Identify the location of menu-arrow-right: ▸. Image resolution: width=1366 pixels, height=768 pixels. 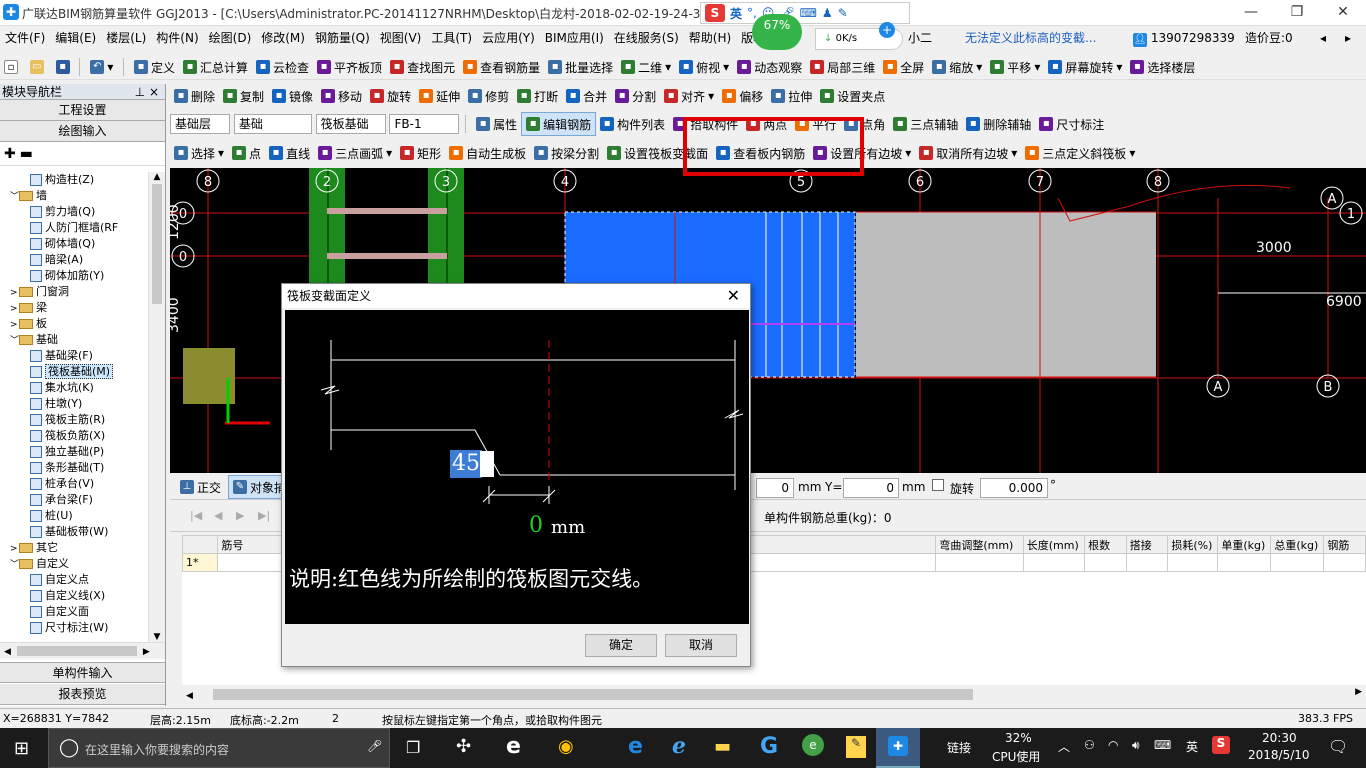
(1348, 38).